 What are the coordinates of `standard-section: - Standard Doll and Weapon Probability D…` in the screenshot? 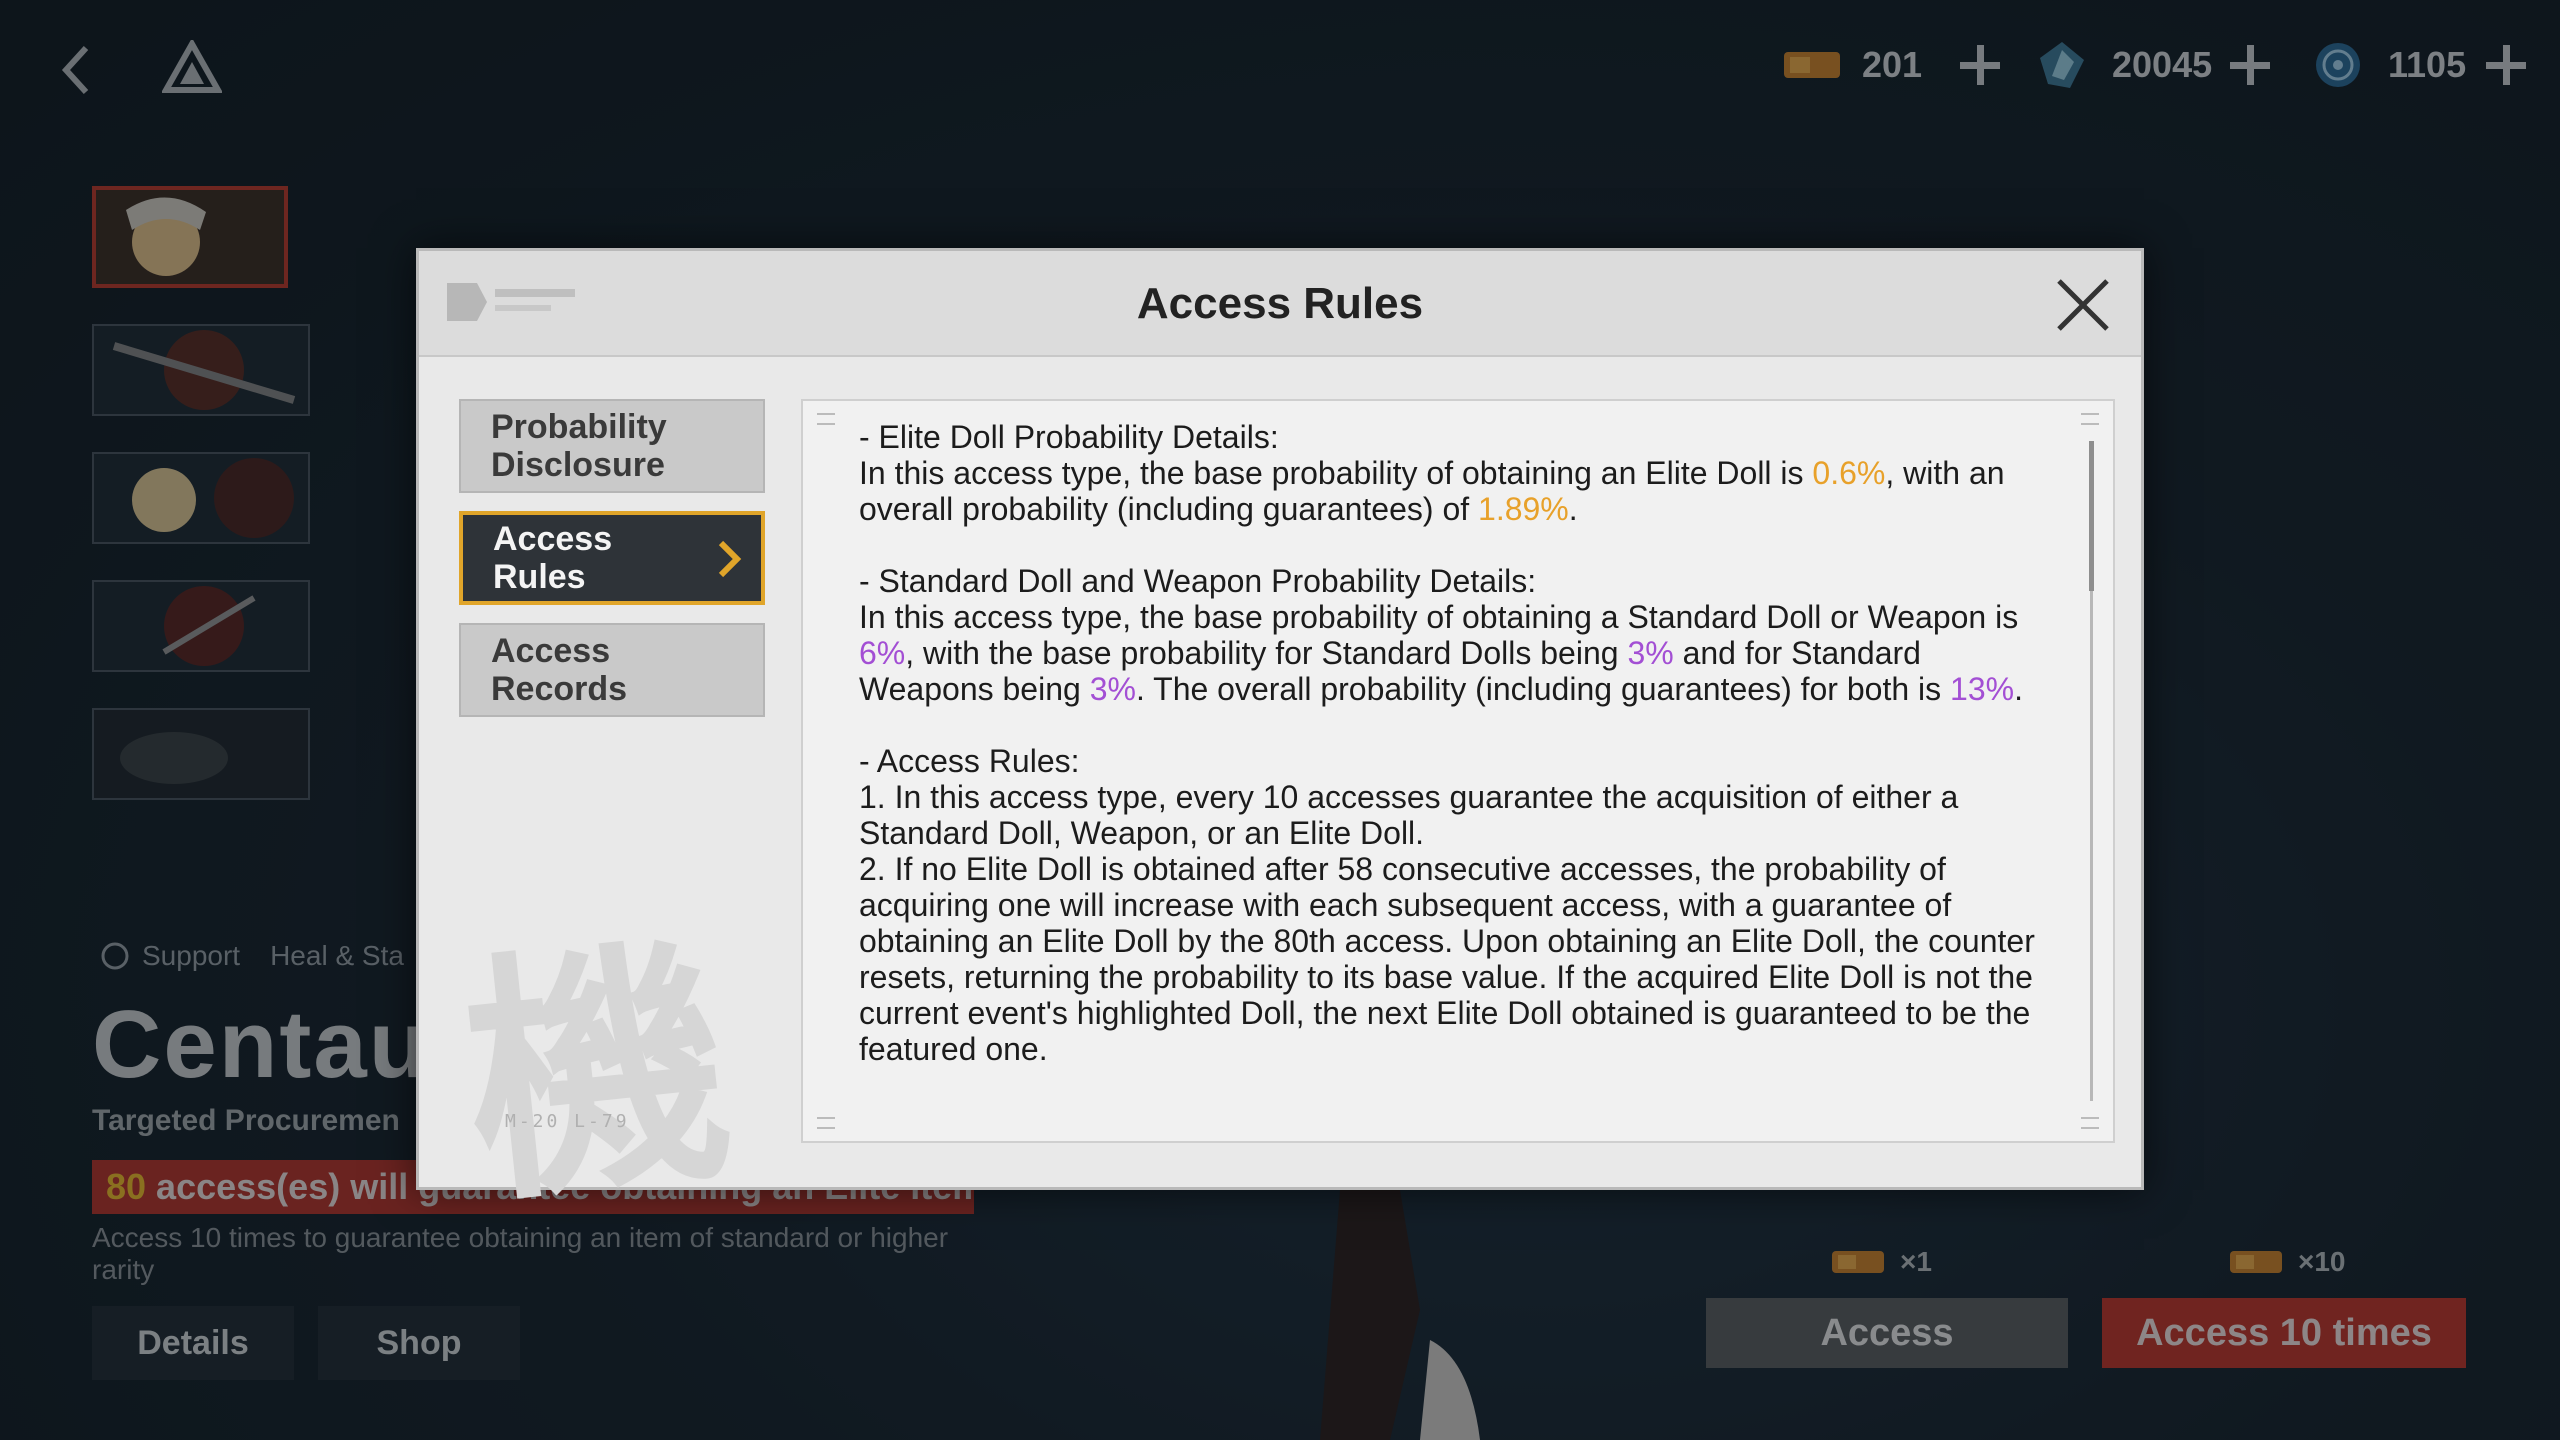 It's located at (1454, 635).